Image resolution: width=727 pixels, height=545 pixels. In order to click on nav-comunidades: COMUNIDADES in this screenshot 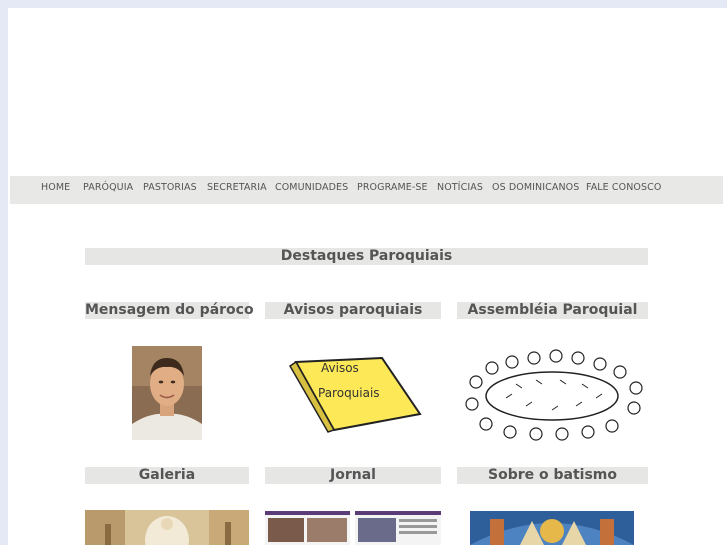, I will do `click(311, 187)`.